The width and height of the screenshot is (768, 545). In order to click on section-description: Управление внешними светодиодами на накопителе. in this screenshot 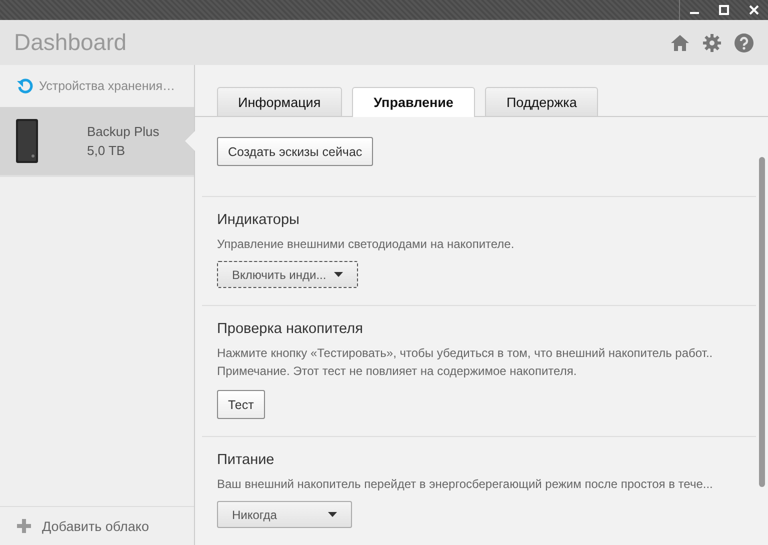, I will do `click(365, 244)`.